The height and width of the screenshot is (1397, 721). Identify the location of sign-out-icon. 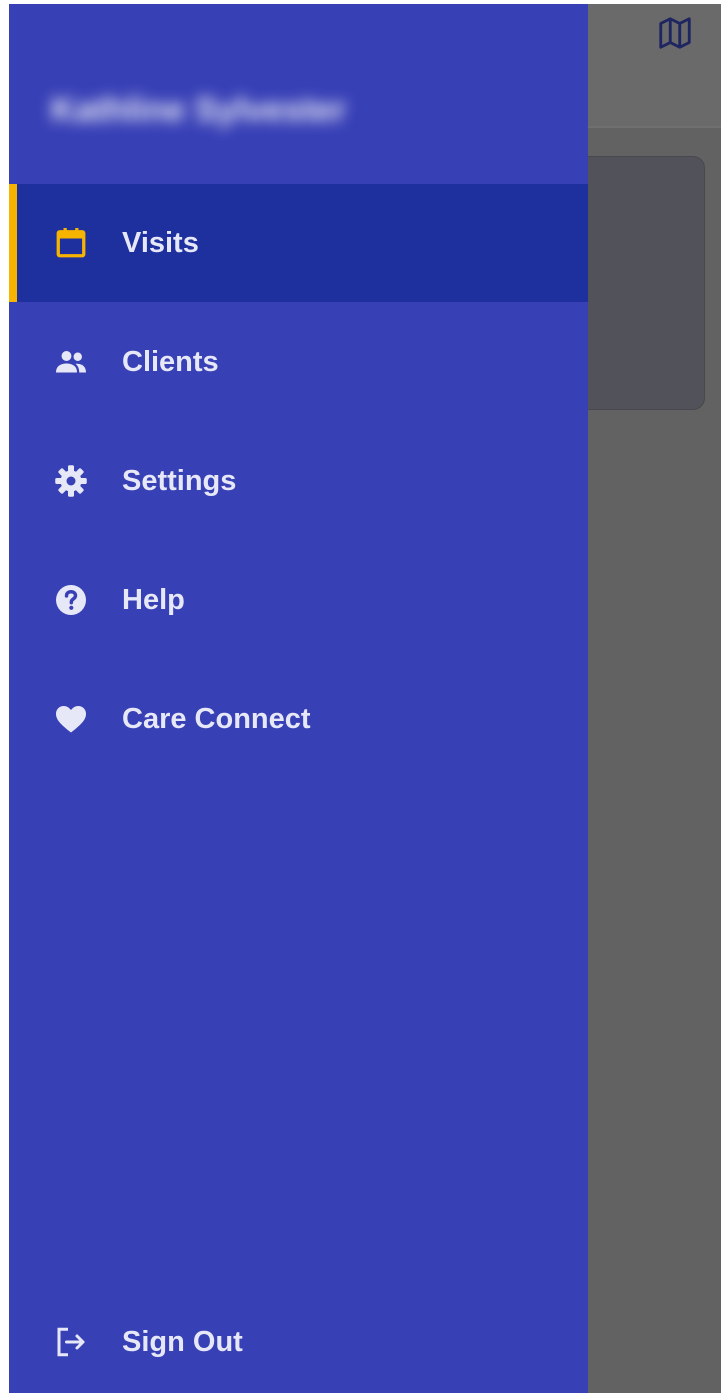
(71, 1342).